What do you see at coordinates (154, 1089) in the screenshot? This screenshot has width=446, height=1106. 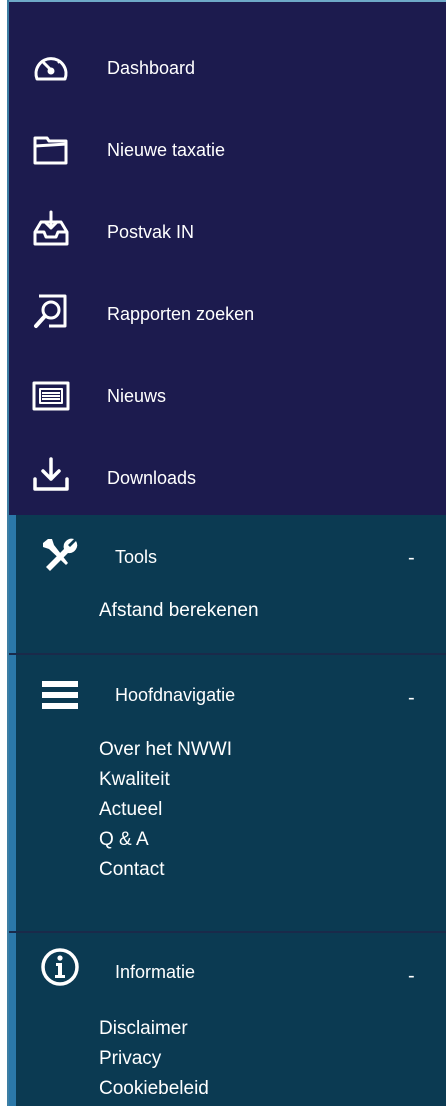 I see `link-cookiebeleid: Cookiebeleid` at bounding box center [154, 1089].